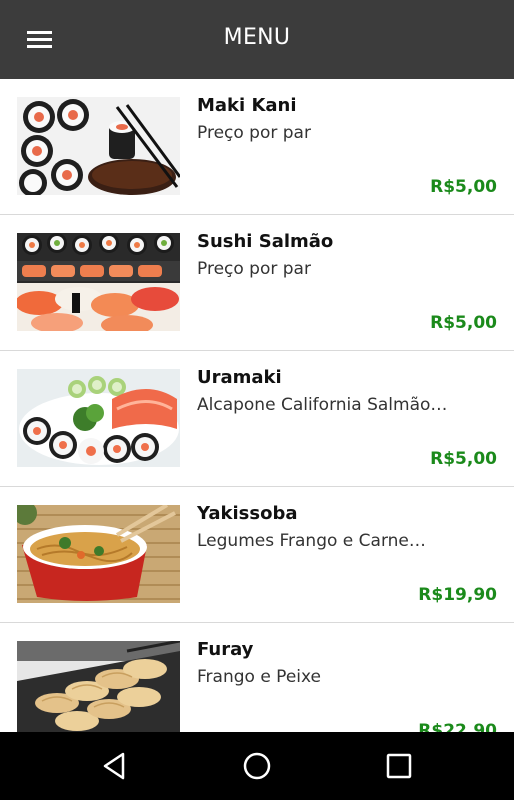 The width and height of the screenshot is (514, 800). Describe the element at coordinates (265, 241) in the screenshot. I see `item-name: Sushi Salmão` at that location.